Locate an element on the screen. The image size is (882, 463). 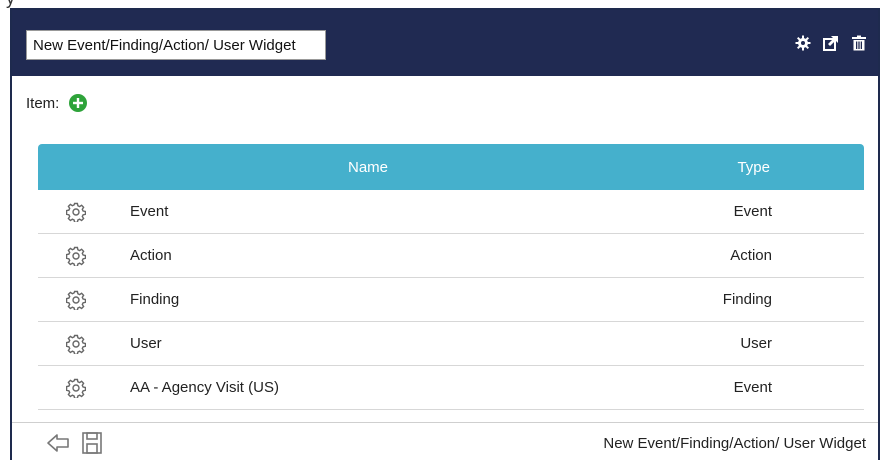
table-row: Event Event is located at coordinates (451, 212).